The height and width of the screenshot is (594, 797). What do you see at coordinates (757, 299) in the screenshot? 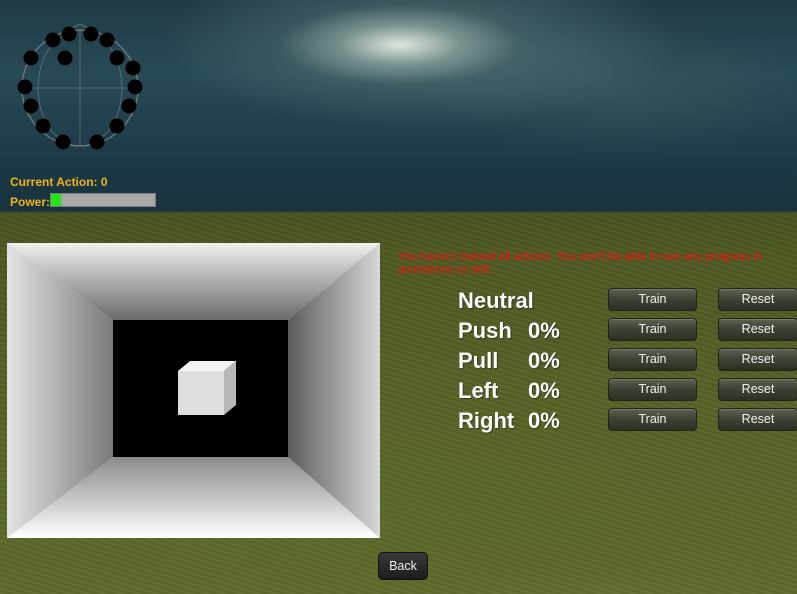
I see `reset-neutral-button: Reset` at bounding box center [757, 299].